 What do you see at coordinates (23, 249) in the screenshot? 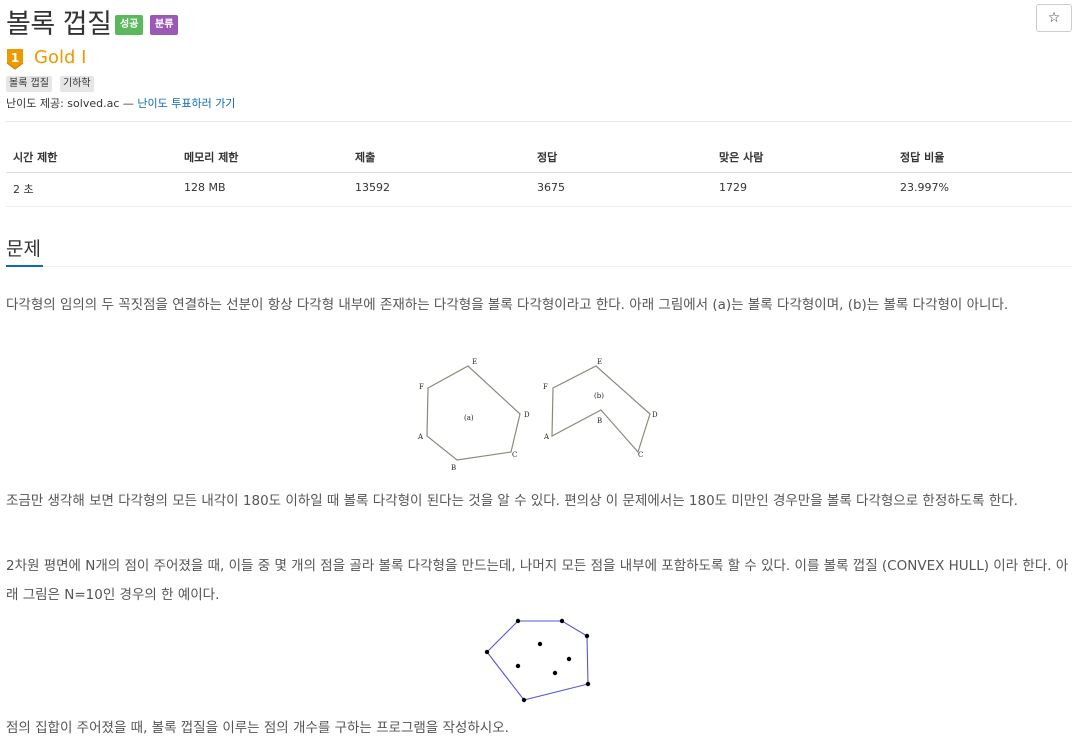
I see `section-title-problem: 문제` at bounding box center [23, 249].